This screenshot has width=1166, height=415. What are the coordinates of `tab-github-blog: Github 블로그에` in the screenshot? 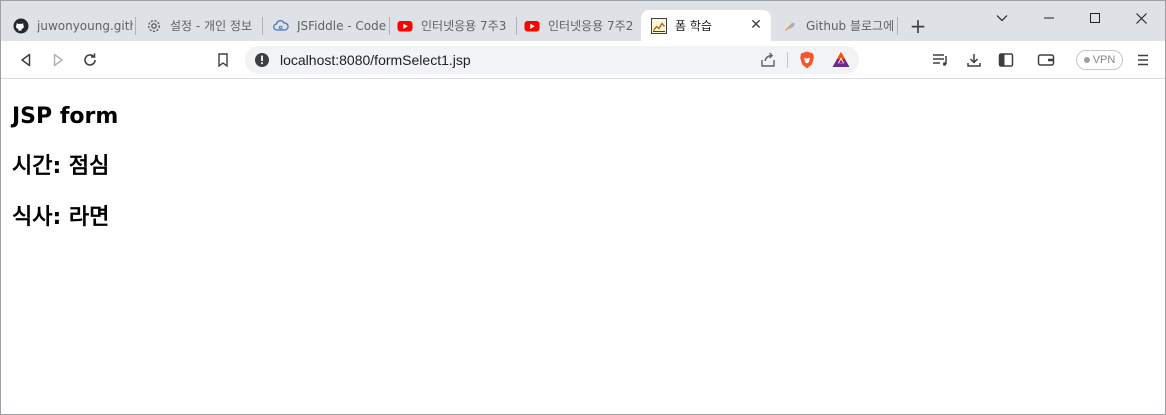 It's located at (834, 25).